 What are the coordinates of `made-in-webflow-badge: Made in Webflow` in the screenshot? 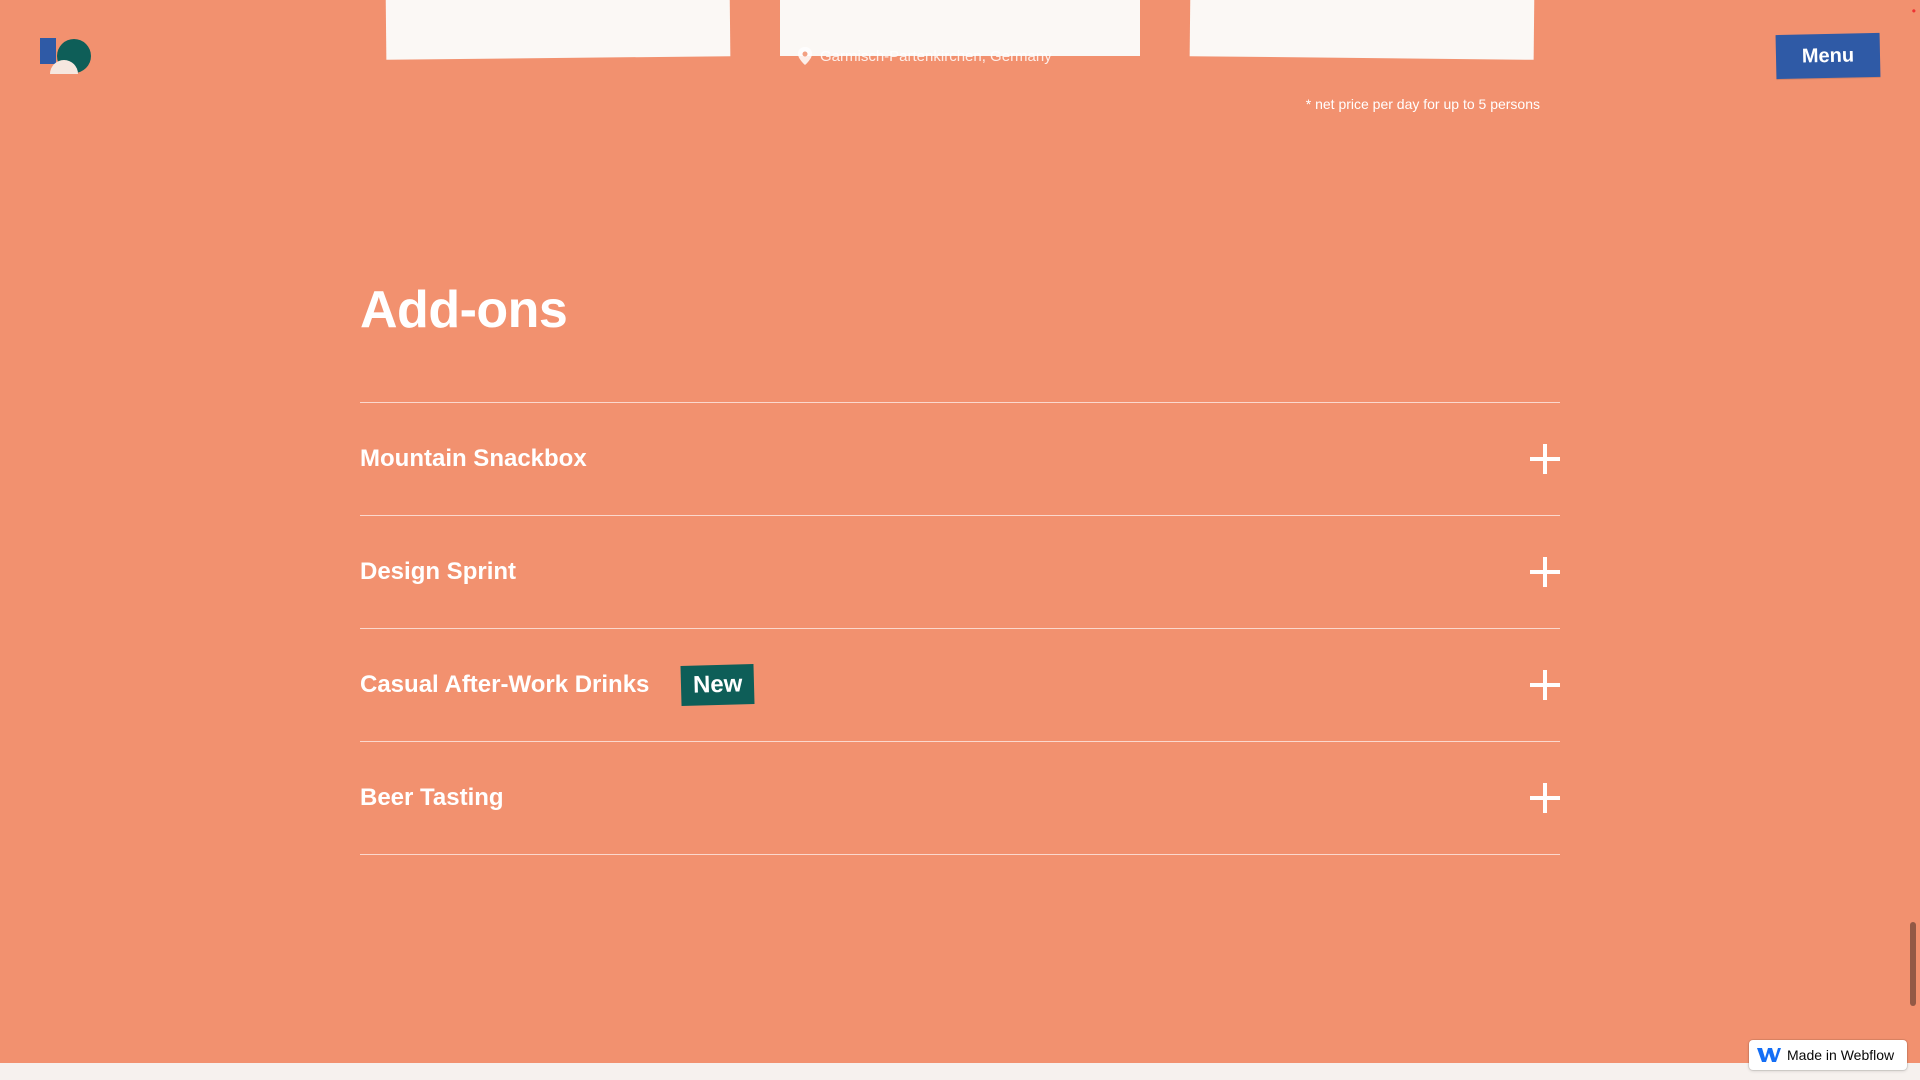 It's located at (1828, 1055).